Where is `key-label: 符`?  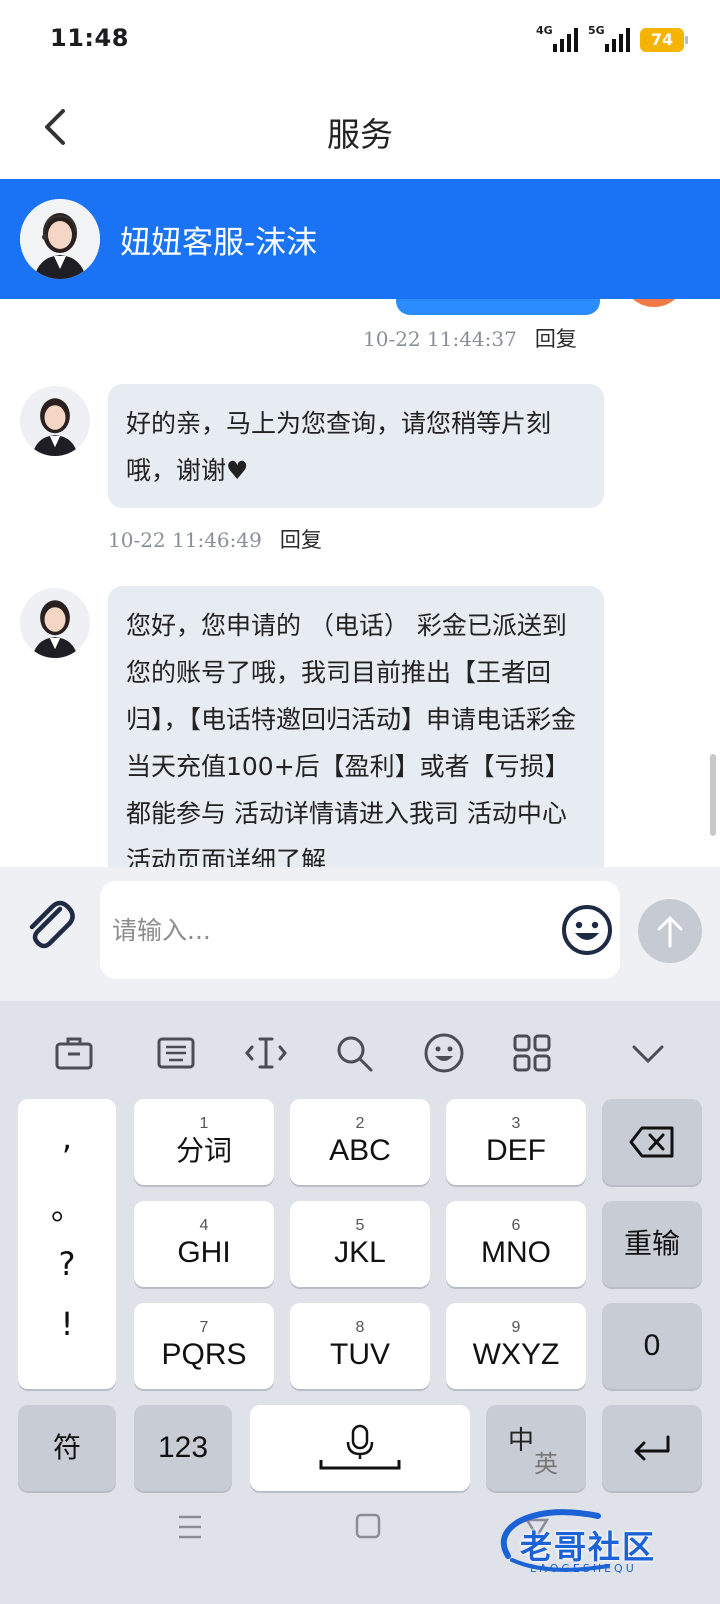
key-label: 符 is located at coordinates (66, 1447).